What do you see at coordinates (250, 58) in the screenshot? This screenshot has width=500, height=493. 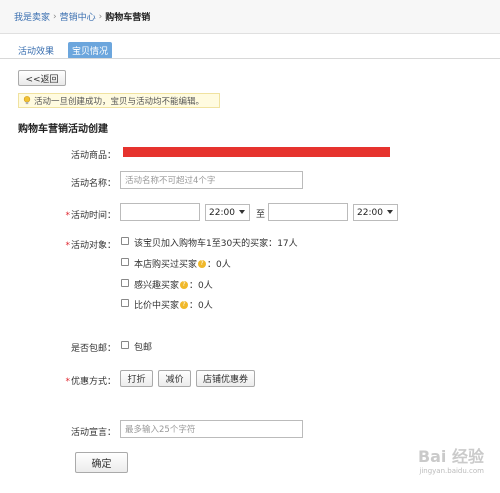 I see `tab-divider` at bounding box center [250, 58].